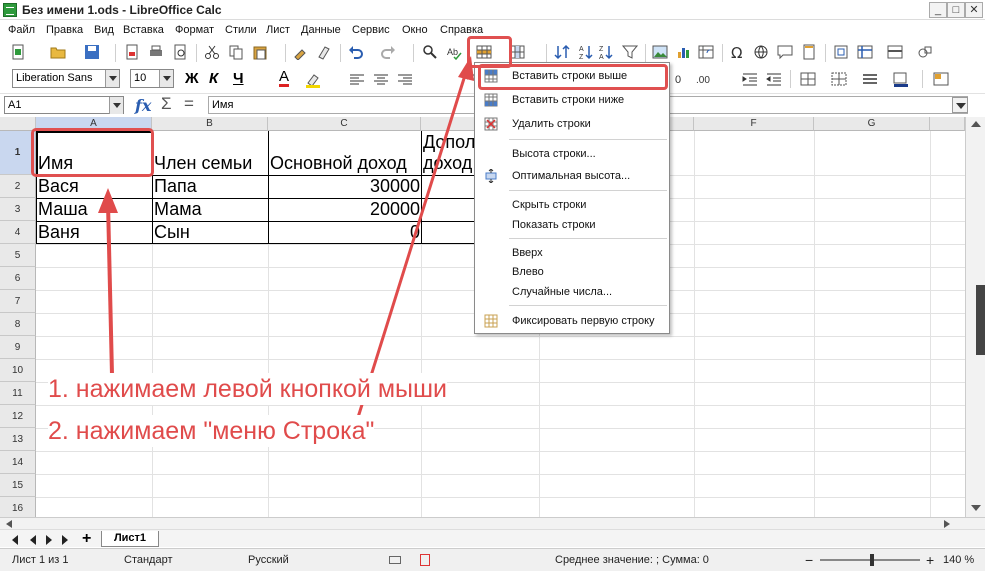  Describe the element at coordinates (976, 508) in the screenshot. I see `scroll-down-icon` at that location.